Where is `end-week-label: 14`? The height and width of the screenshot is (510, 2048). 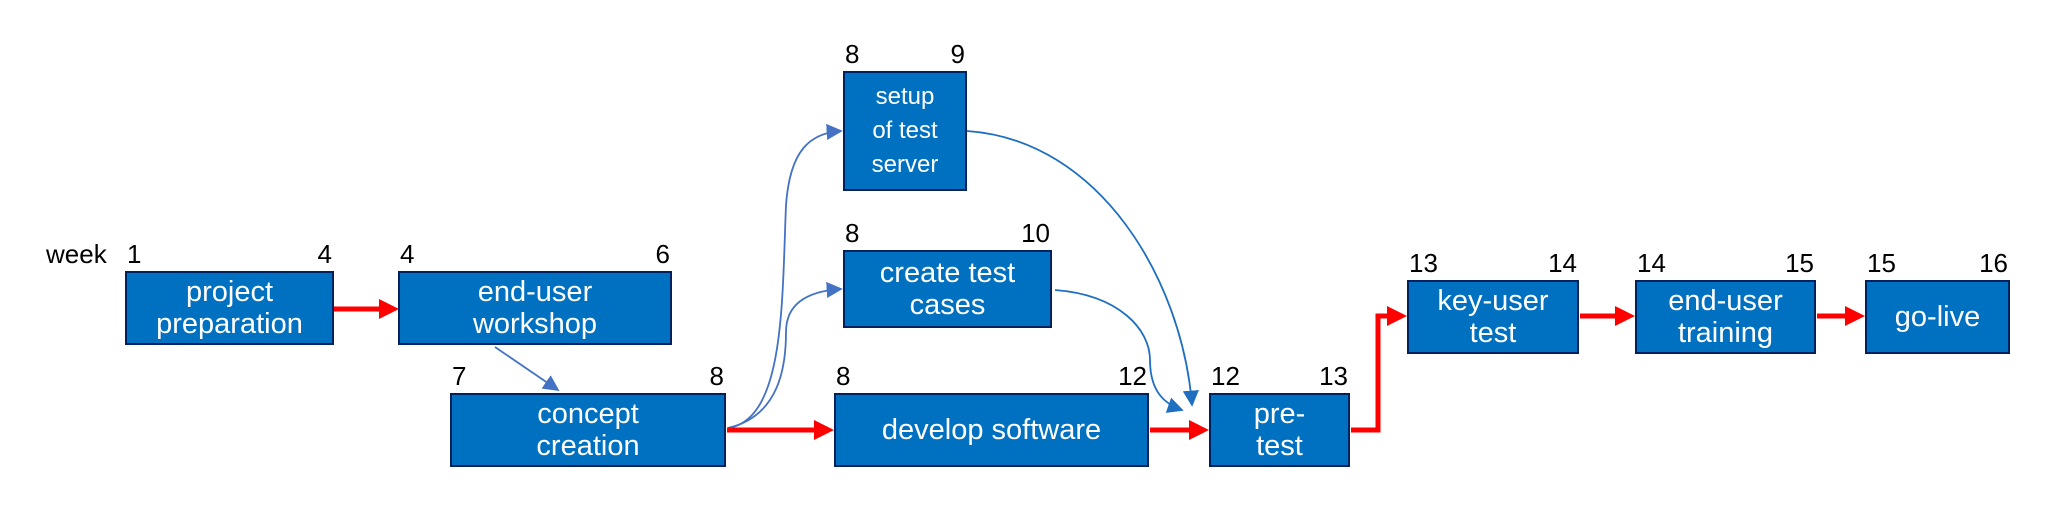 end-week-label: 14 is located at coordinates (1562, 263).